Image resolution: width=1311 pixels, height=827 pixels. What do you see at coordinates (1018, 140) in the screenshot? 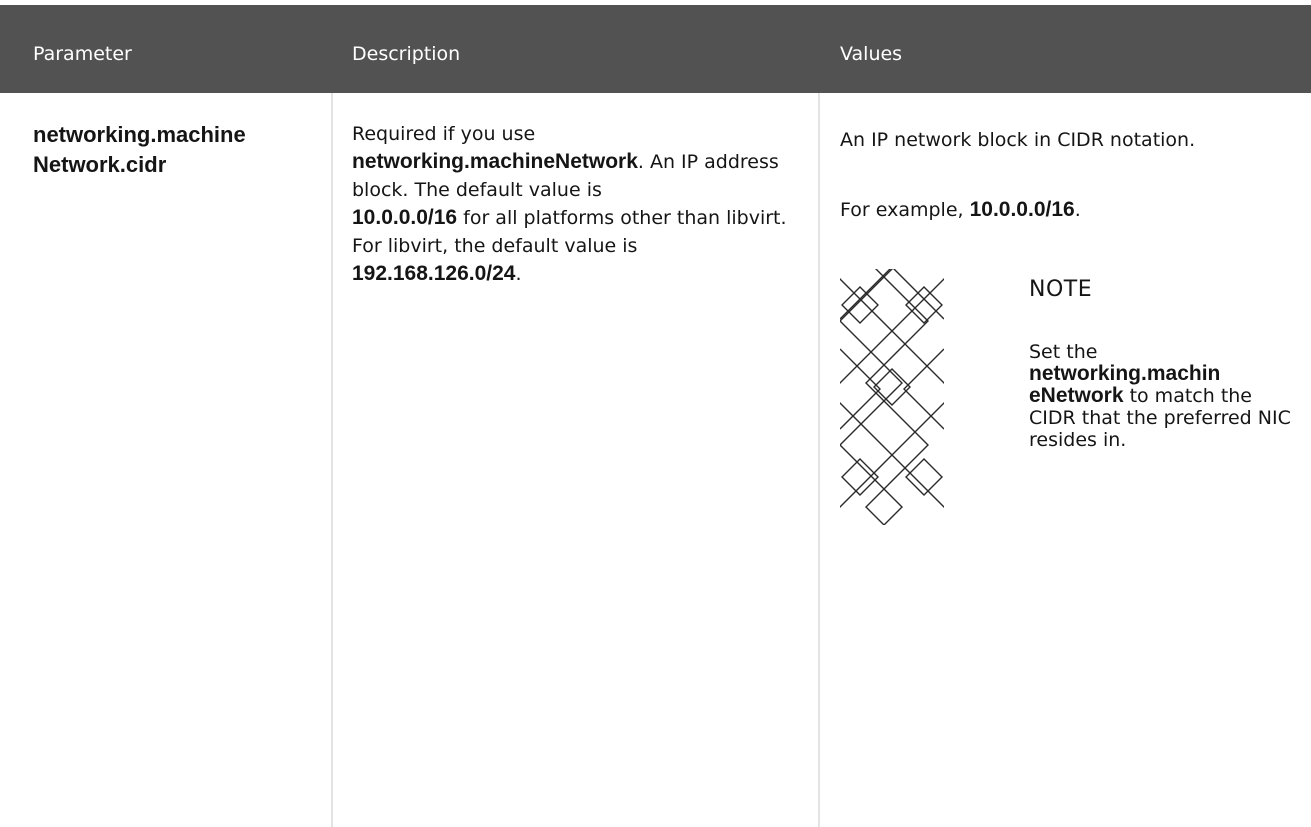
I see `values-text-1: An IP network block in CIDR notation.` at bounding box center [1018, 140].